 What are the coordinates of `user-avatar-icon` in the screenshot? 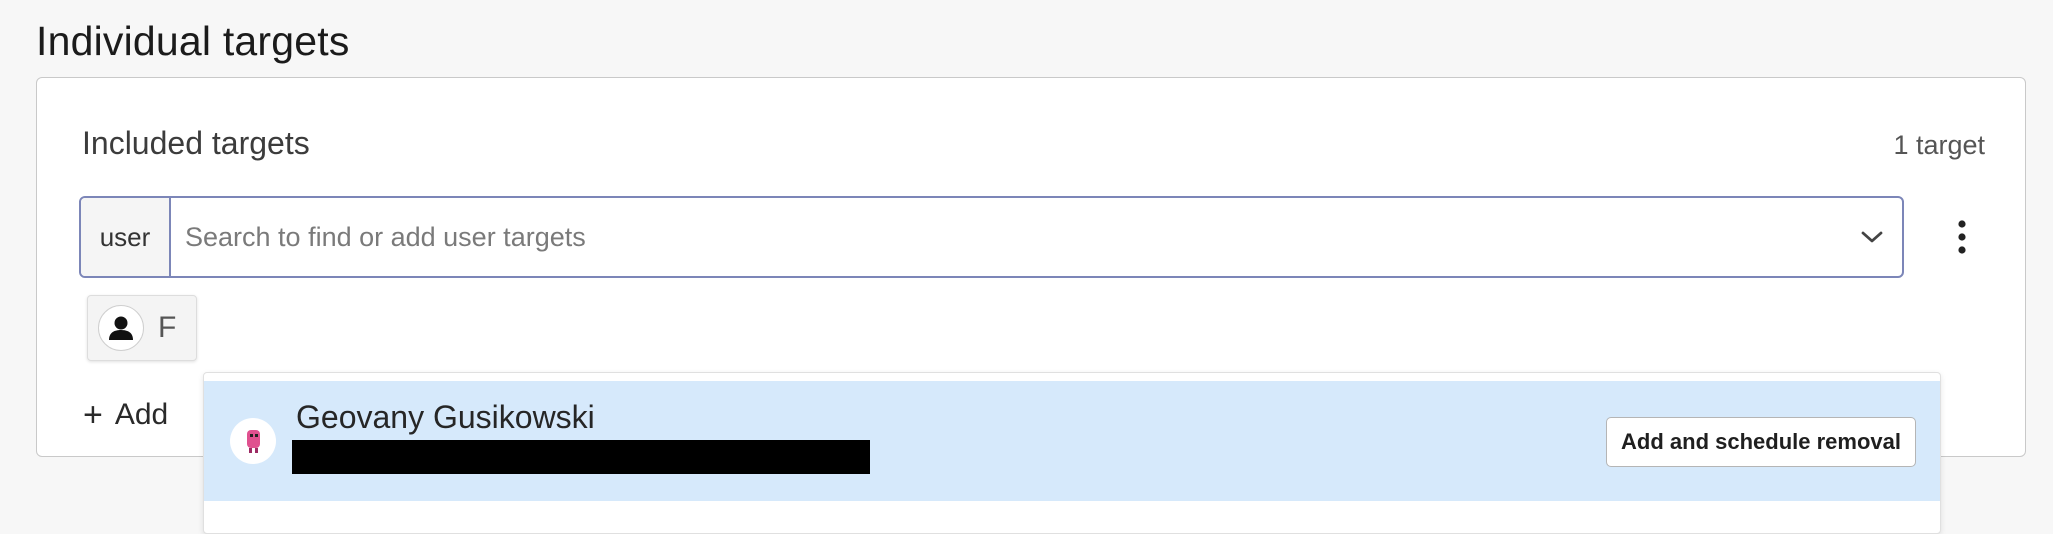 It's located at (253, 441).